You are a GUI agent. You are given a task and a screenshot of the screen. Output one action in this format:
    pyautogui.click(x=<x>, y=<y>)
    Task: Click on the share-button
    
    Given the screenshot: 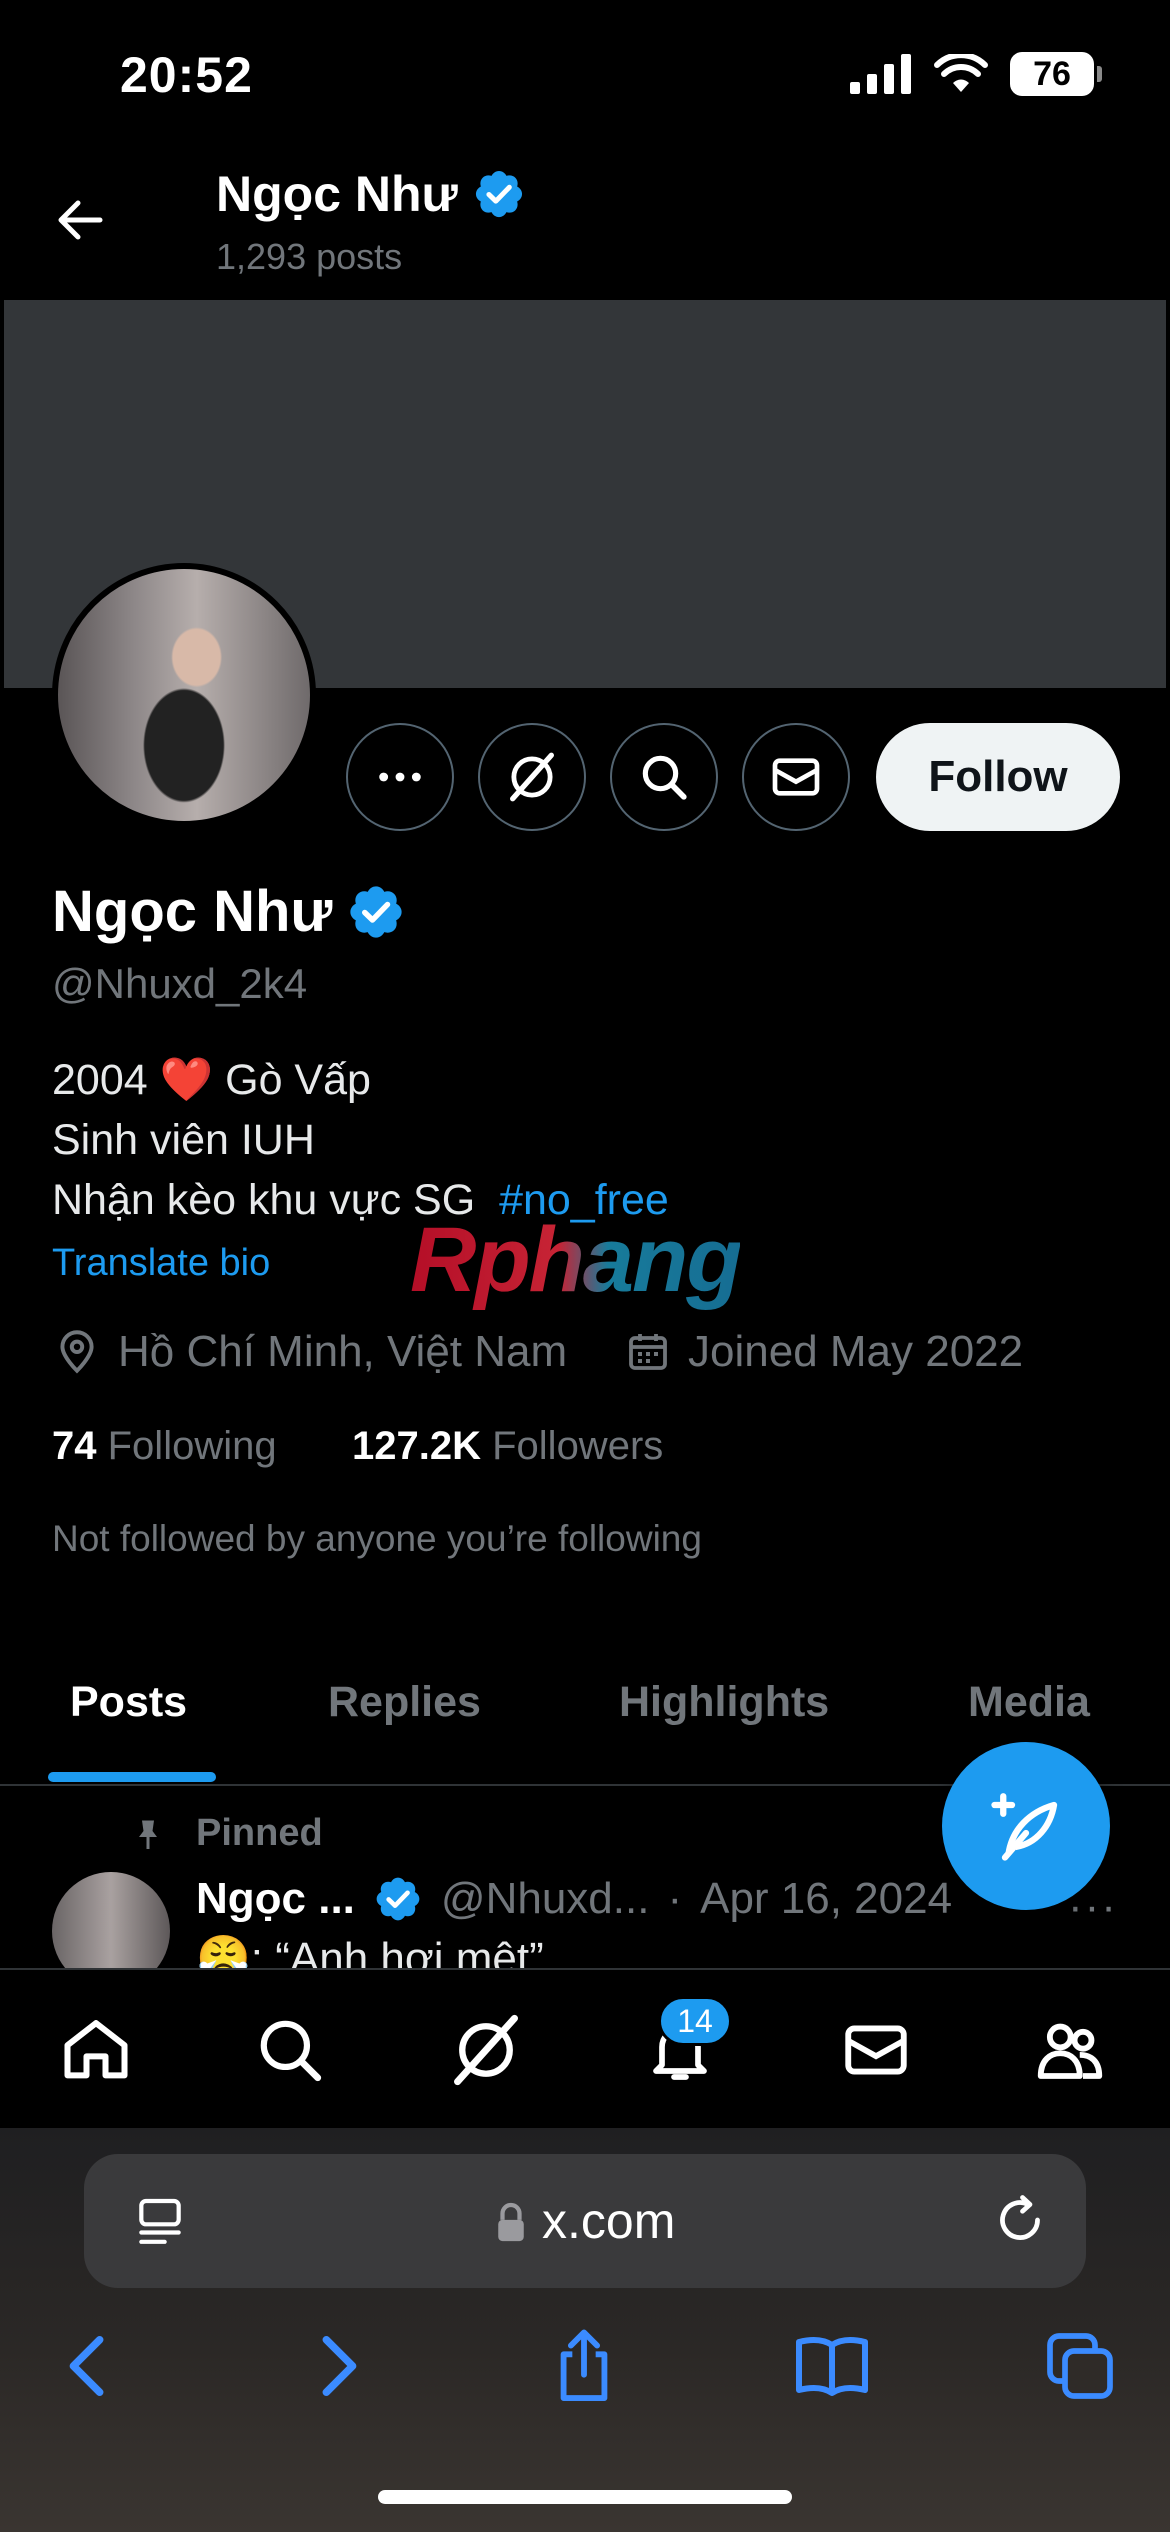 What is the action you would take?
    pyautogui.click(x=584, y=2366)
    